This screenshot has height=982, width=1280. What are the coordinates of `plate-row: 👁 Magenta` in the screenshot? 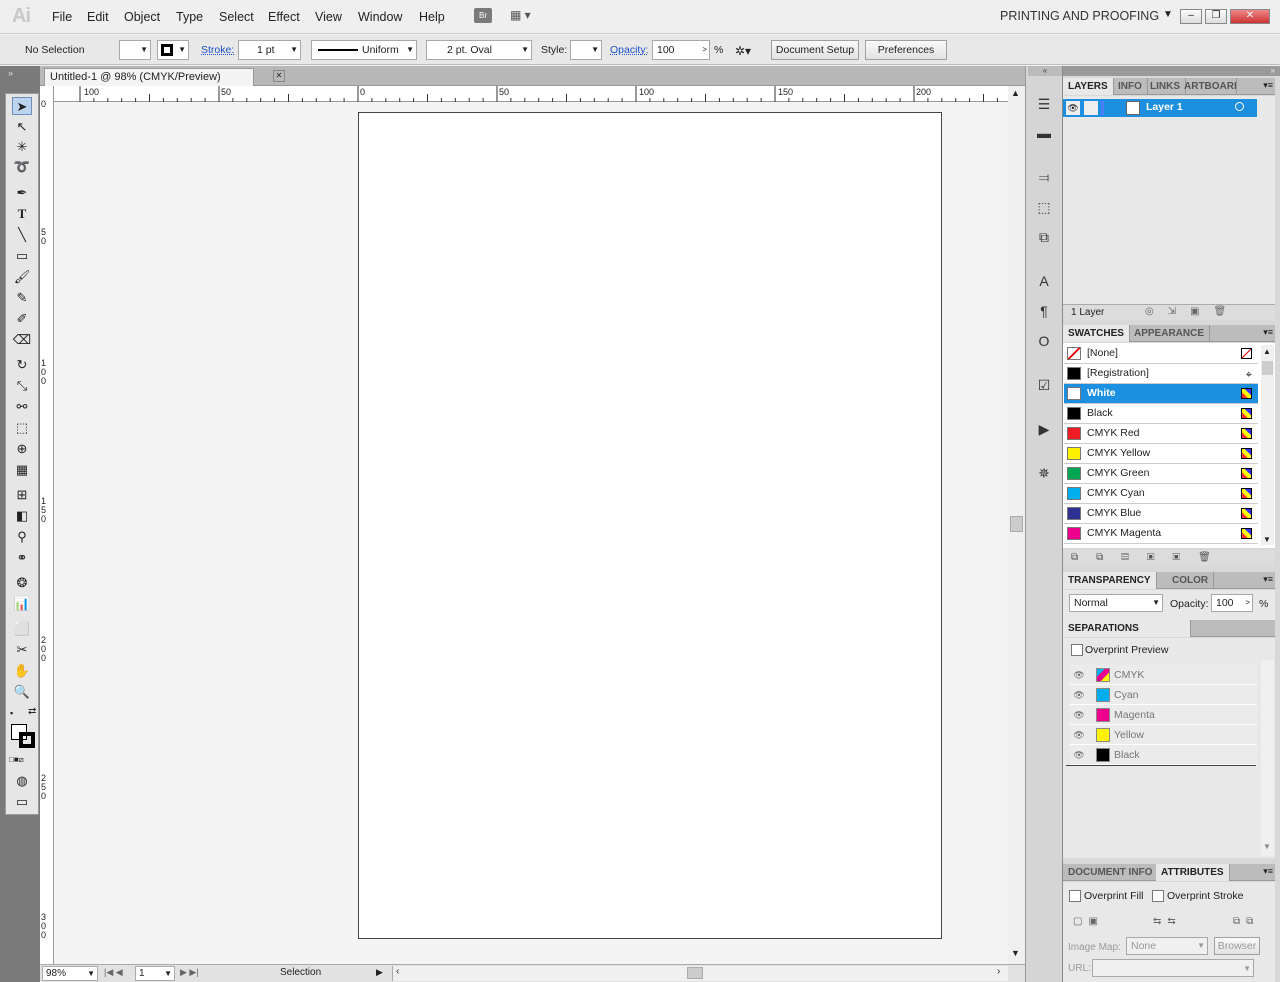 It's located at (1163, 715).